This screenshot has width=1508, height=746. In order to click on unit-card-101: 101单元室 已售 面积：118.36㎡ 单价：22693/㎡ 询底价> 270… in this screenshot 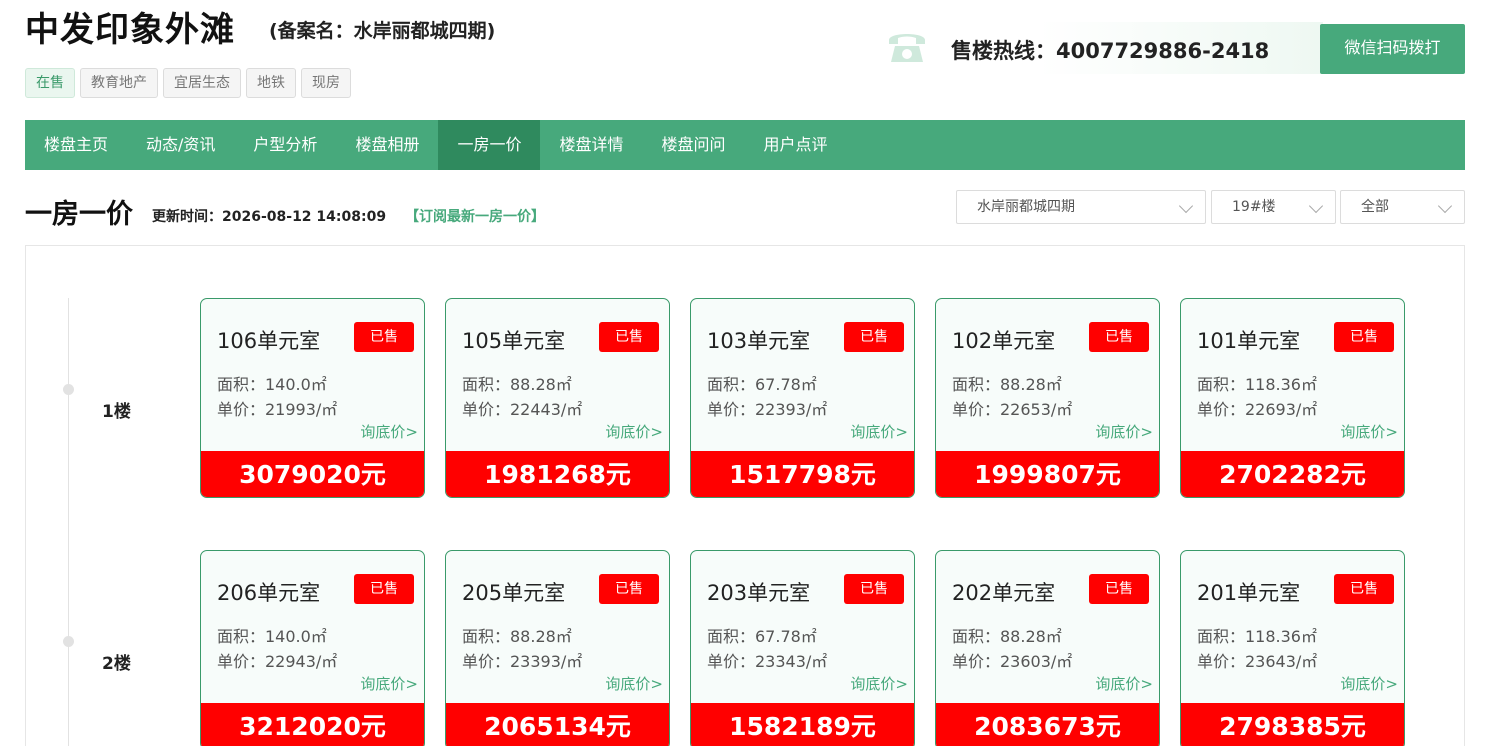, I will do `click(1292, 398)`.